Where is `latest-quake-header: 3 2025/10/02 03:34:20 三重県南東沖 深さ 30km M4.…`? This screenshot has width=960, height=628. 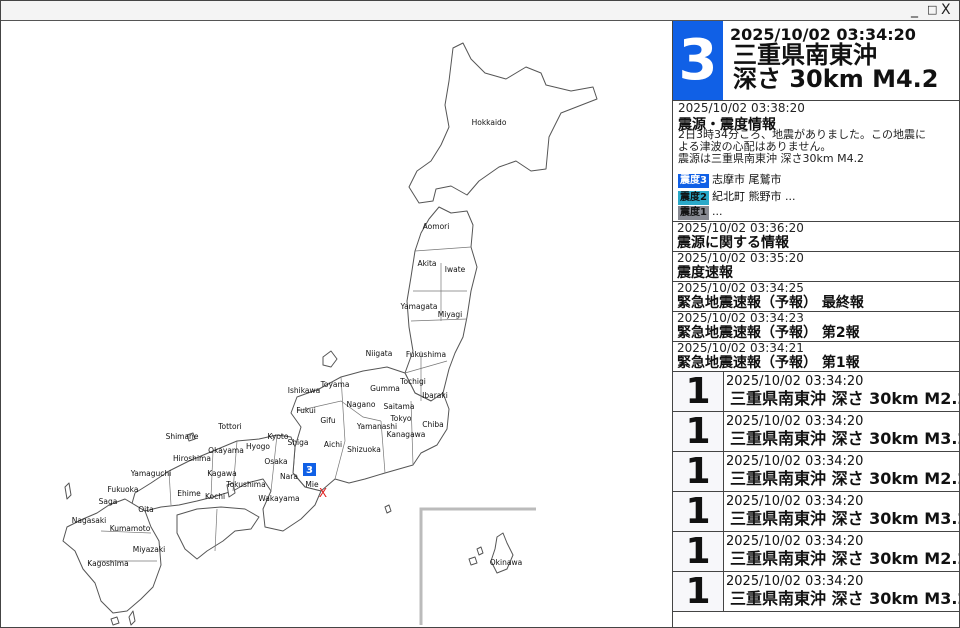
latest-quake-header: 3 2025/10/02 03:34:20 三重県南東沖 深さ 30km M4.… is located at coordinates (816, 61).